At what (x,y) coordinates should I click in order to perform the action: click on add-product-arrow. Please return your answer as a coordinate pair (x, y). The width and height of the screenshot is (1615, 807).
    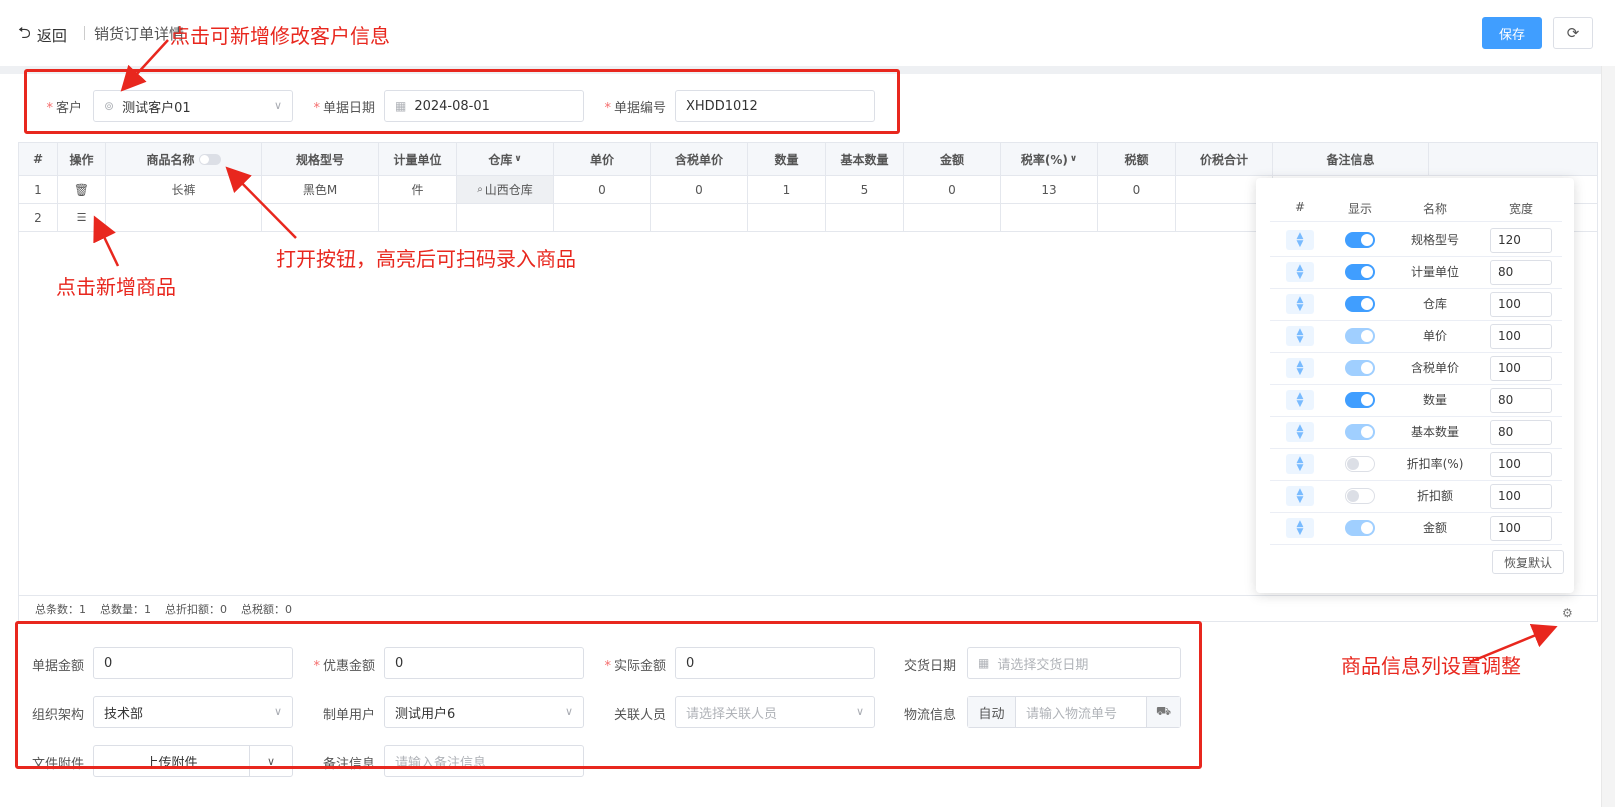
    Looking at the image, I should click on (106, 241).